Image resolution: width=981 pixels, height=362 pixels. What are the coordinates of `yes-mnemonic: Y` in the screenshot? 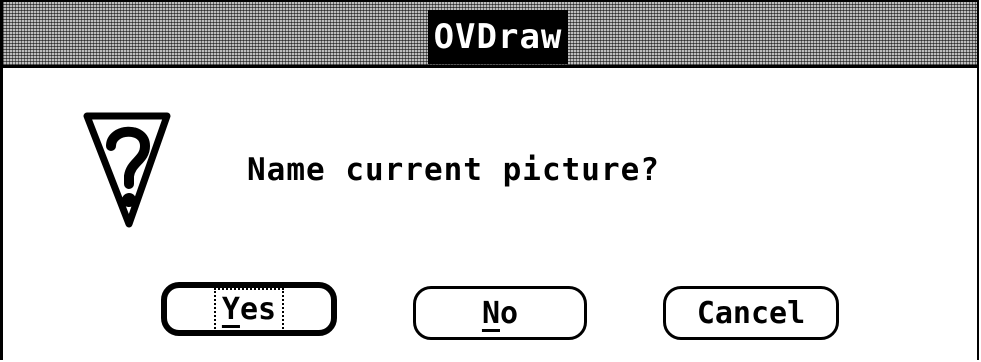 It's located at (230, 309).